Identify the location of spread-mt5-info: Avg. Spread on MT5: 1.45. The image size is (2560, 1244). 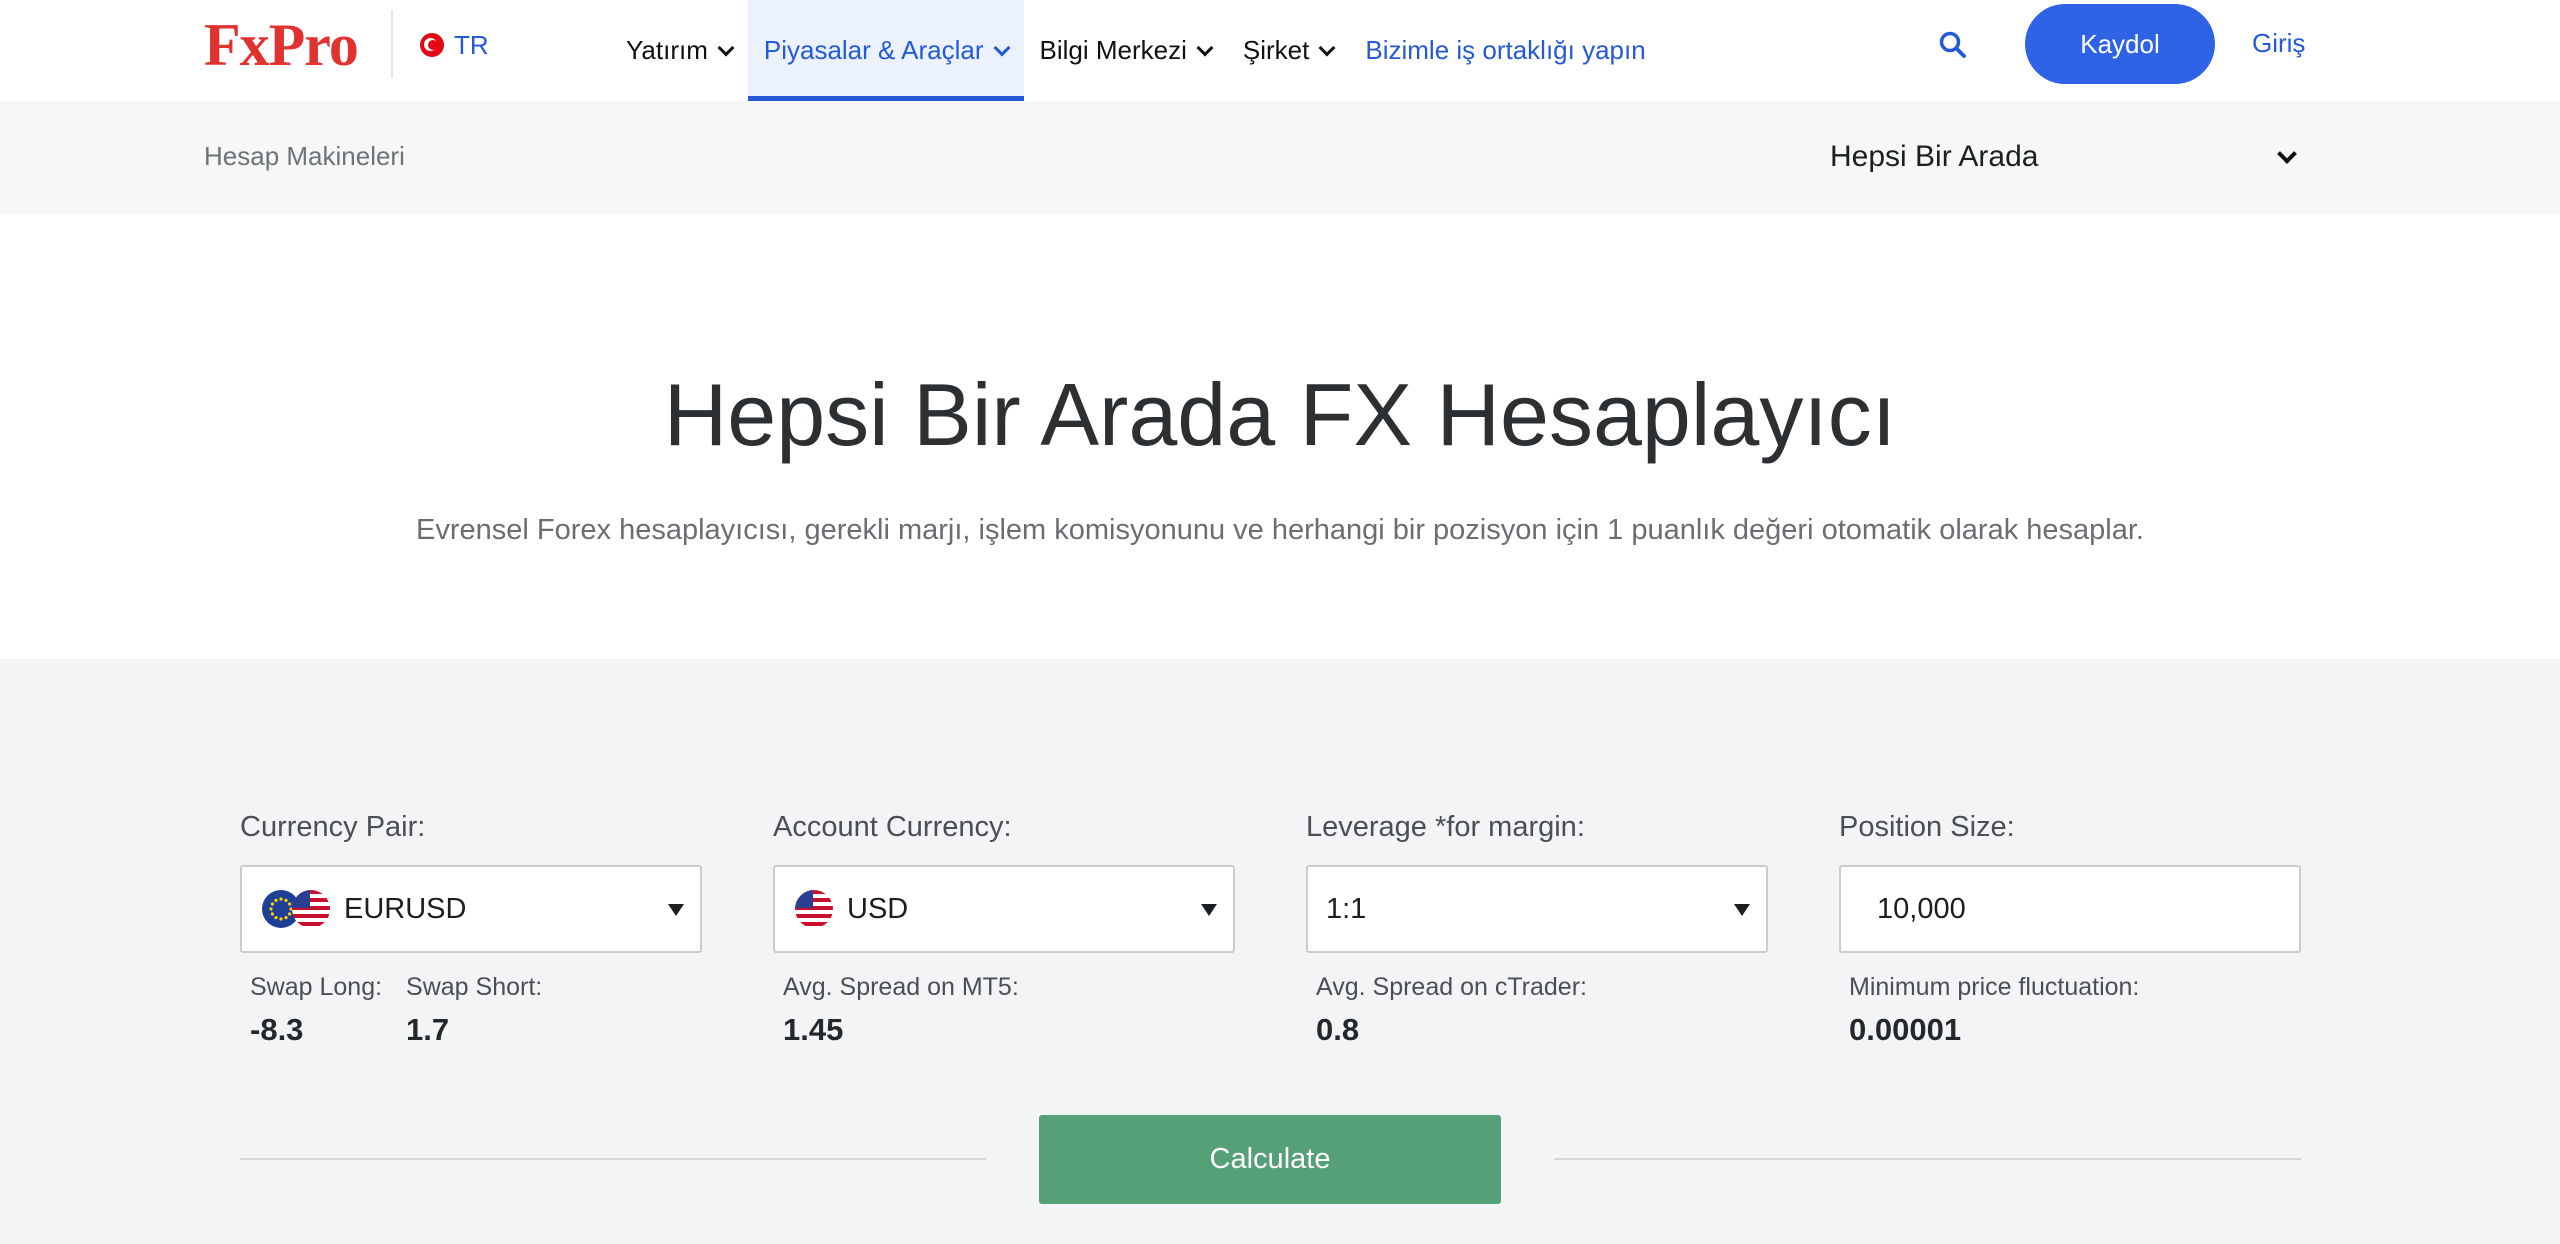
(1004, 1010).